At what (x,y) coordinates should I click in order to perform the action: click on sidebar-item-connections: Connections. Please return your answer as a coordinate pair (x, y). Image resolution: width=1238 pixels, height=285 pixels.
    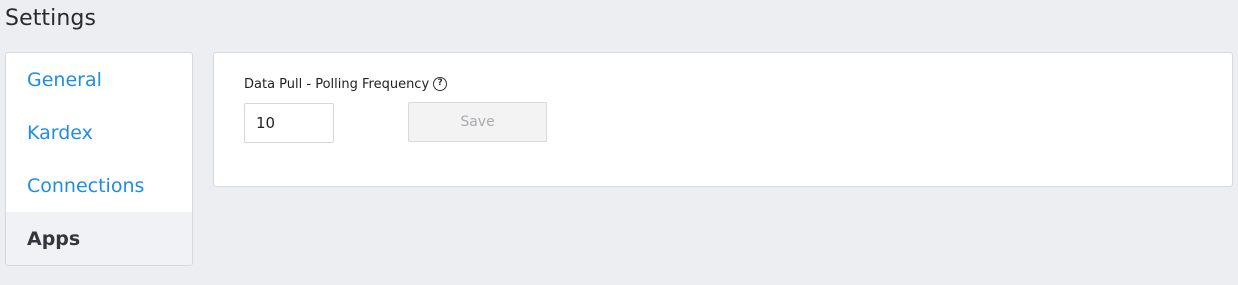
    Looking at the image, I should click on (99, 185).